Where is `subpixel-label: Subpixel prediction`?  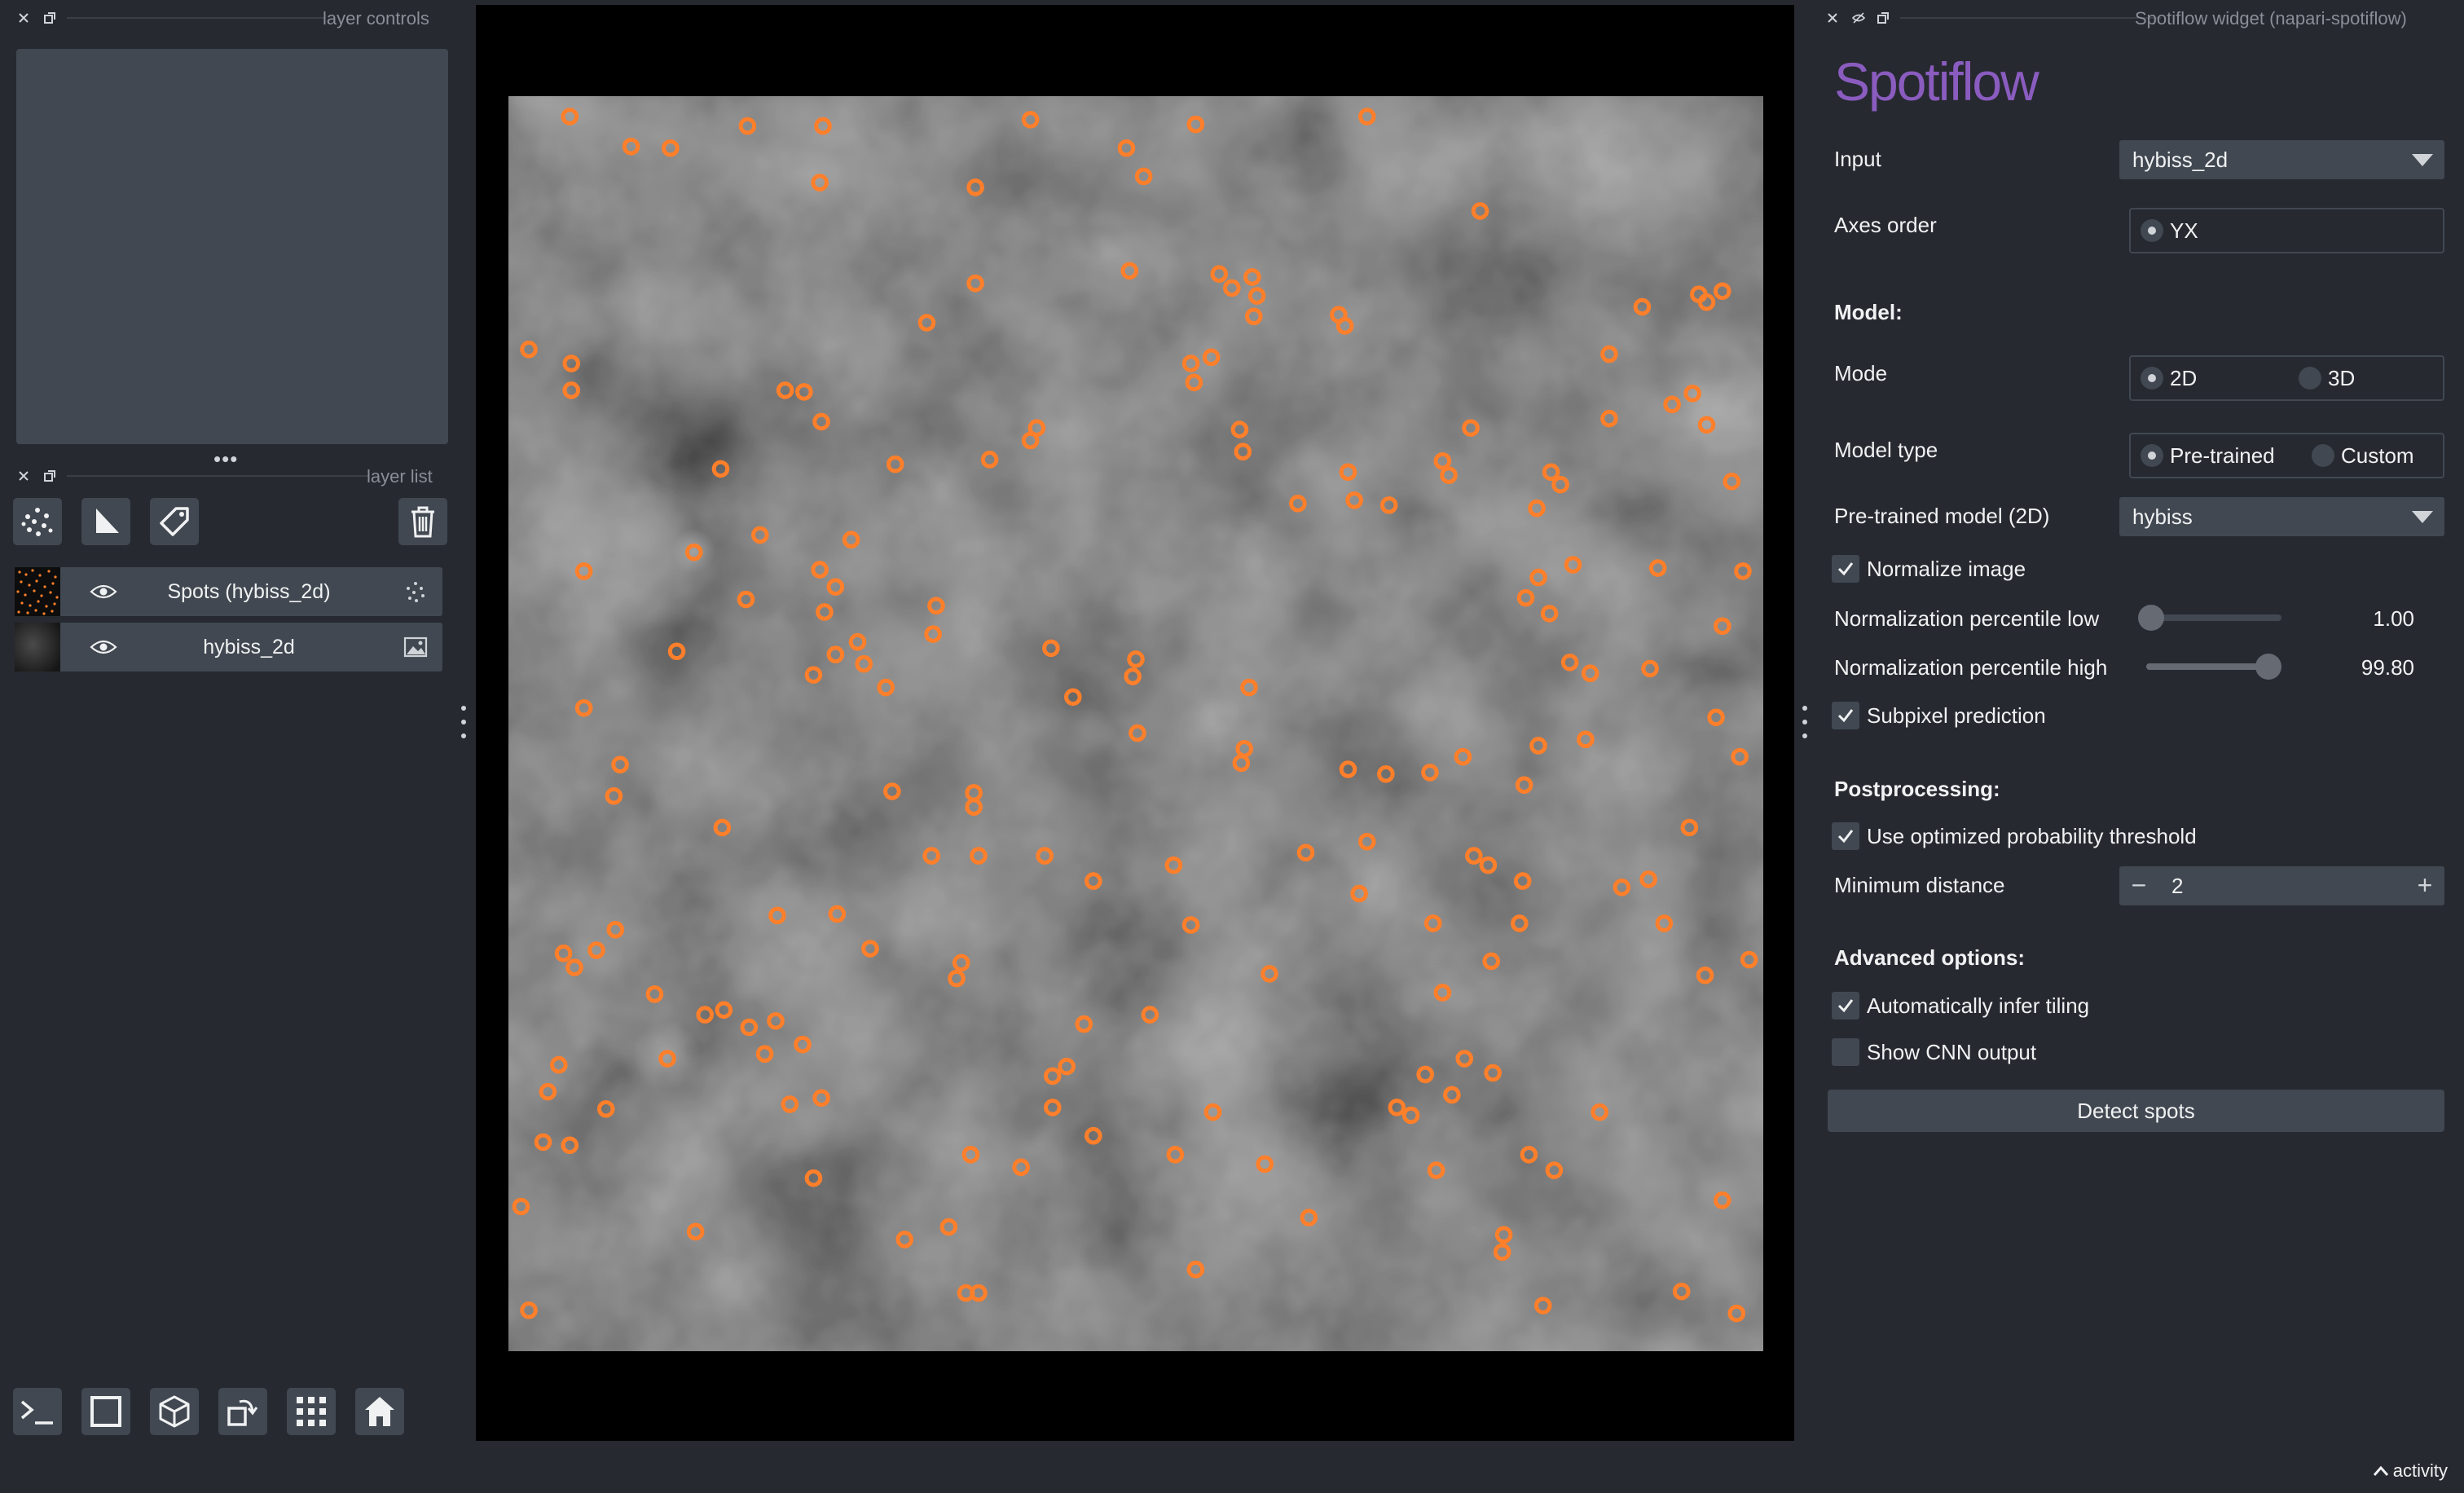 subpixel-label: Subpixel prediction is located at coordinates (1956, 716).